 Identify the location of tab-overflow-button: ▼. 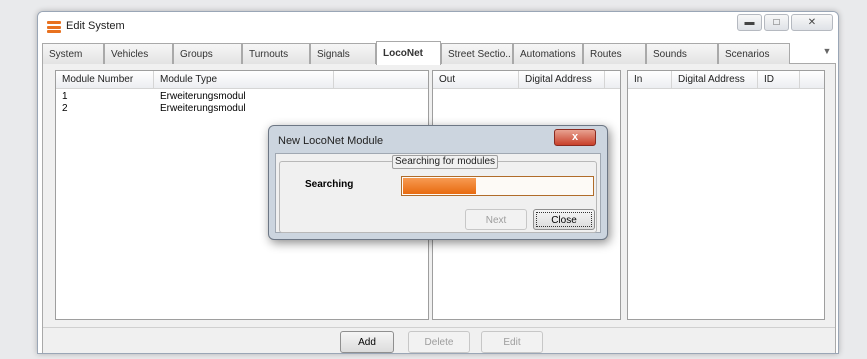
(827, 53).